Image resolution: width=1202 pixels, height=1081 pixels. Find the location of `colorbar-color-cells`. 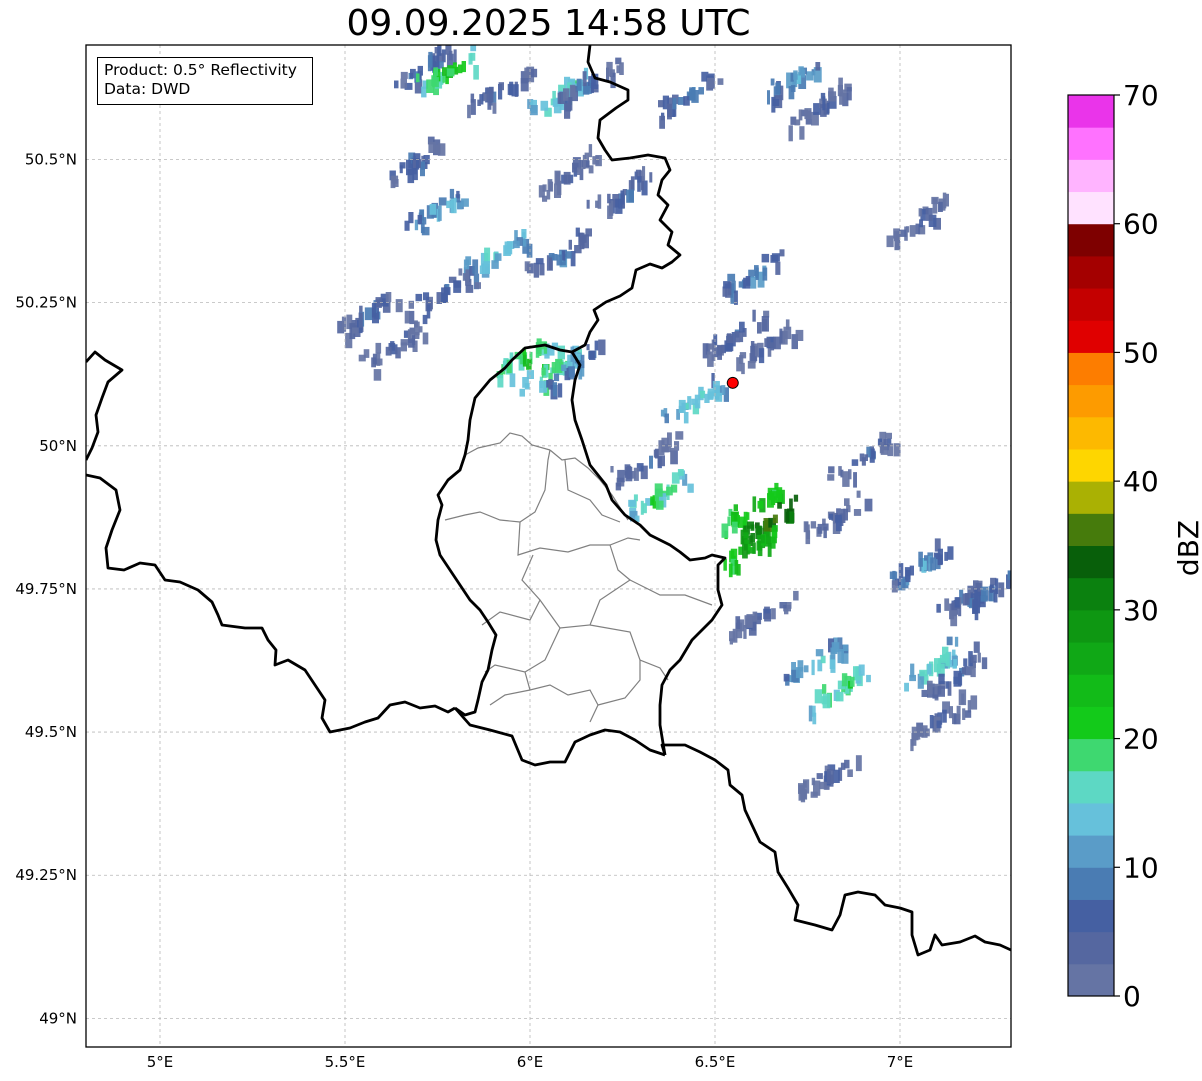

colorbar-color-cells is located at coordinates (1091, 546).